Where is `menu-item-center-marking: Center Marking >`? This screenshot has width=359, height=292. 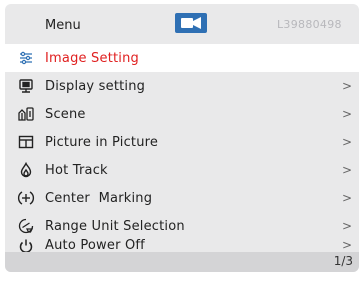
menu-item-center-marking: Center Marking > is located at coordinates (182, 198).